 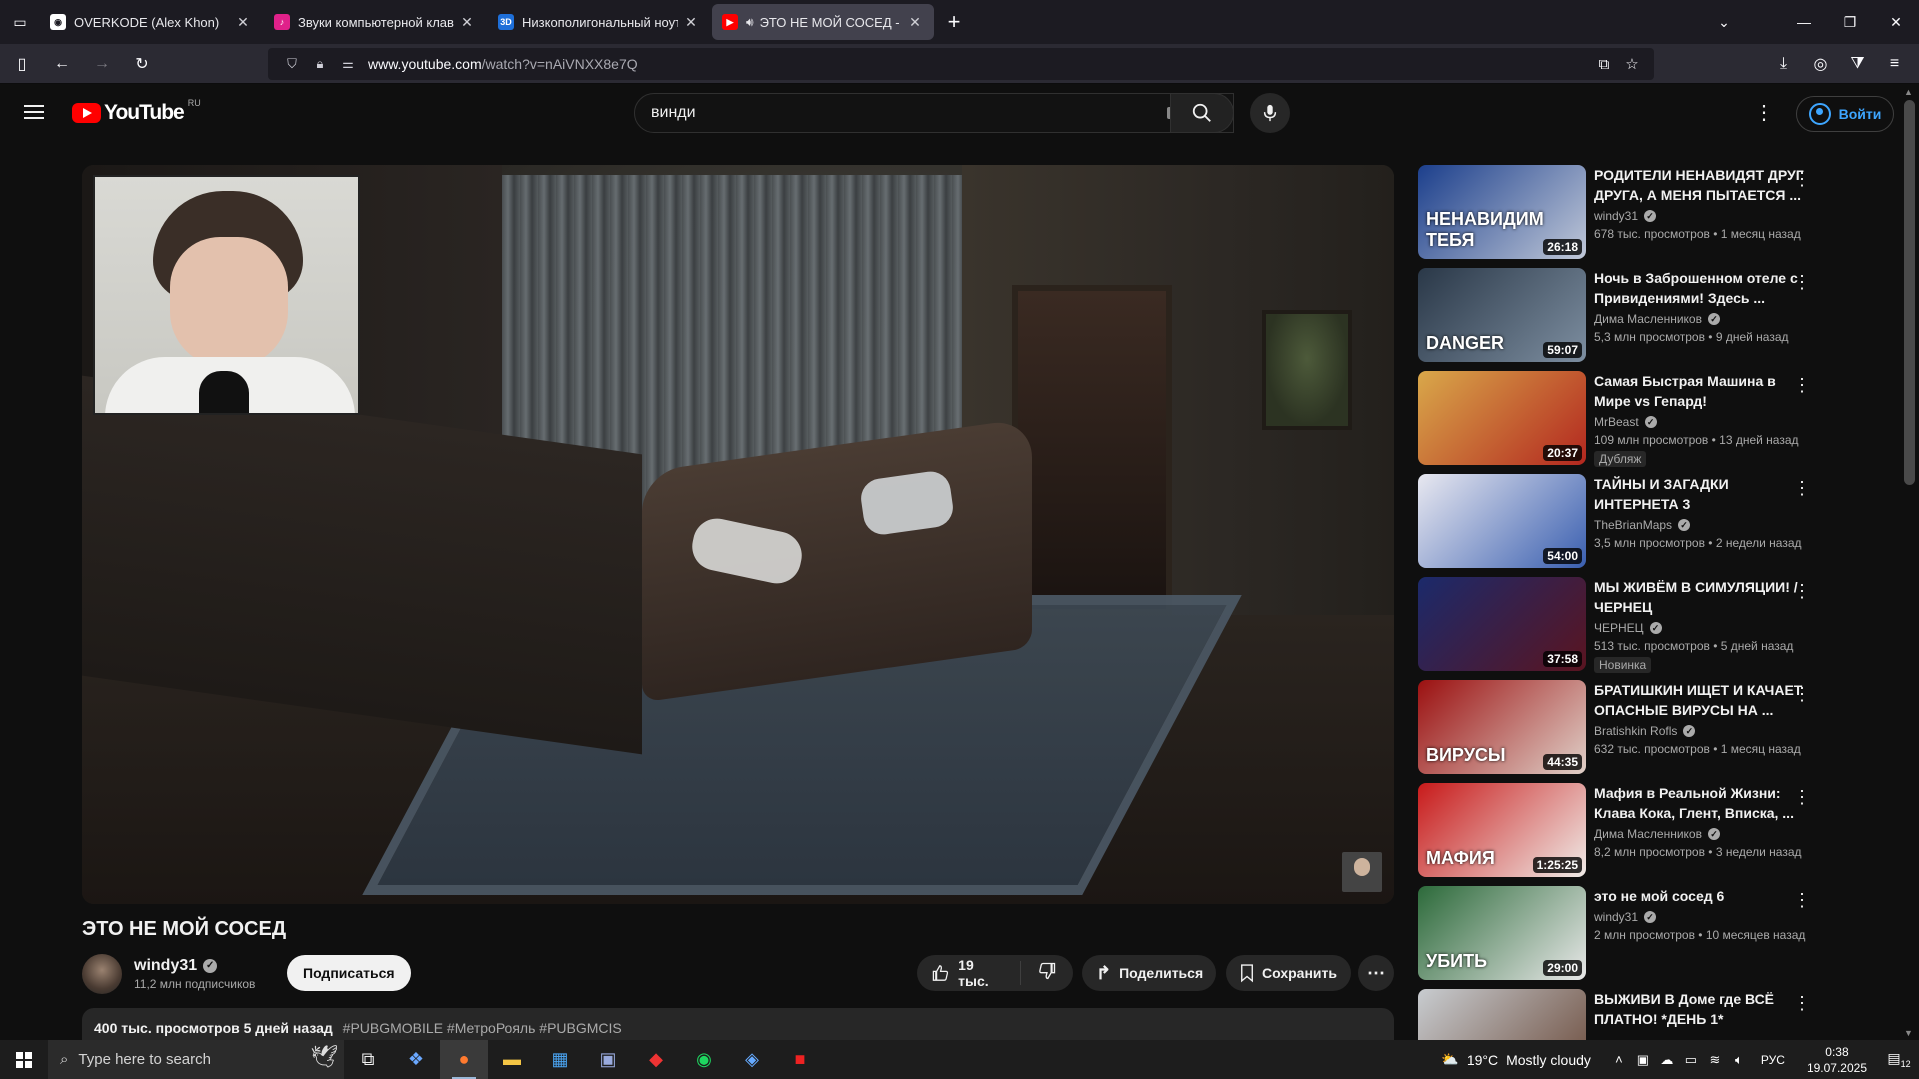 I want to click on file-explorer-icon: ▬, so click(x=512, y=1059).